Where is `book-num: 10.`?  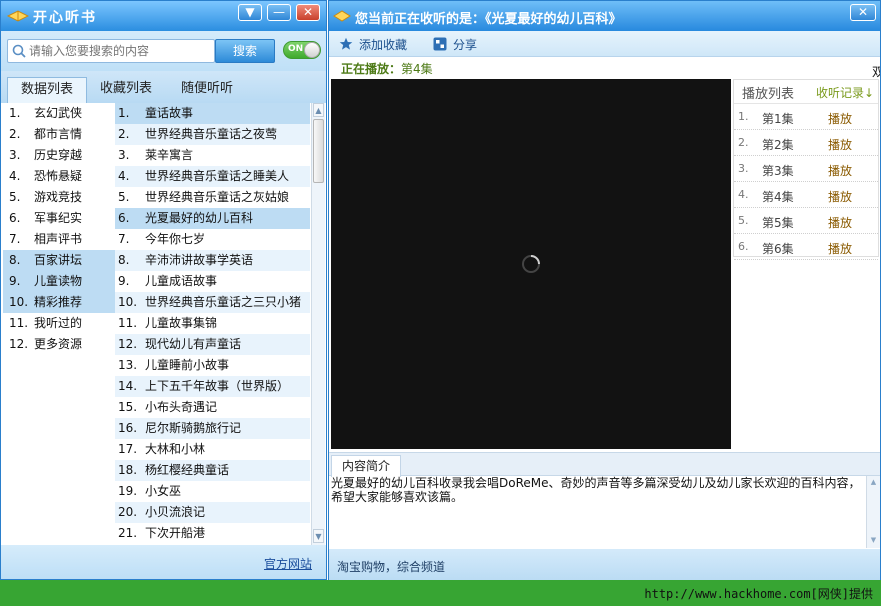 book-num: 10. is located at coordinates (128, 302).